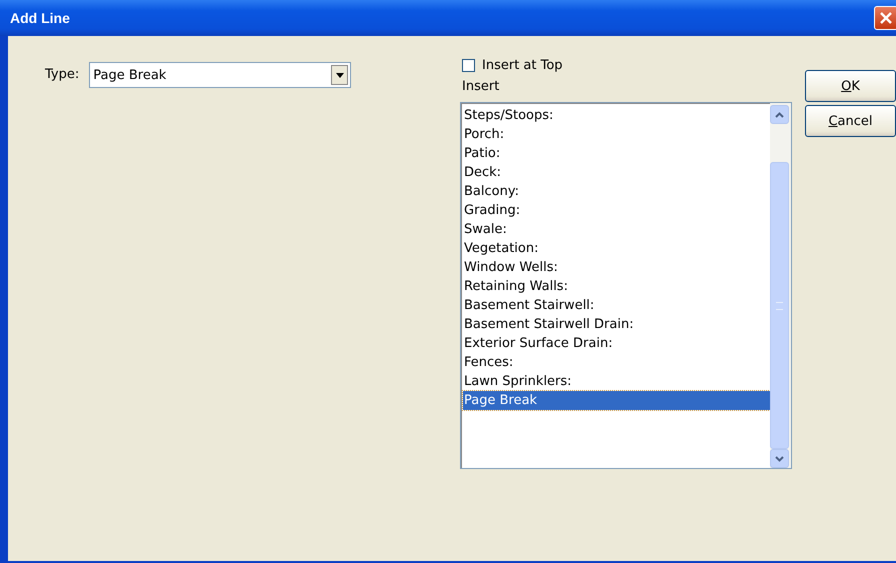 Image resolution: width=896 pixels, height=563 pixels. Describe the element at coordinates (616, 172) in the screenshot. I see `list-item: Deck:` at that location.